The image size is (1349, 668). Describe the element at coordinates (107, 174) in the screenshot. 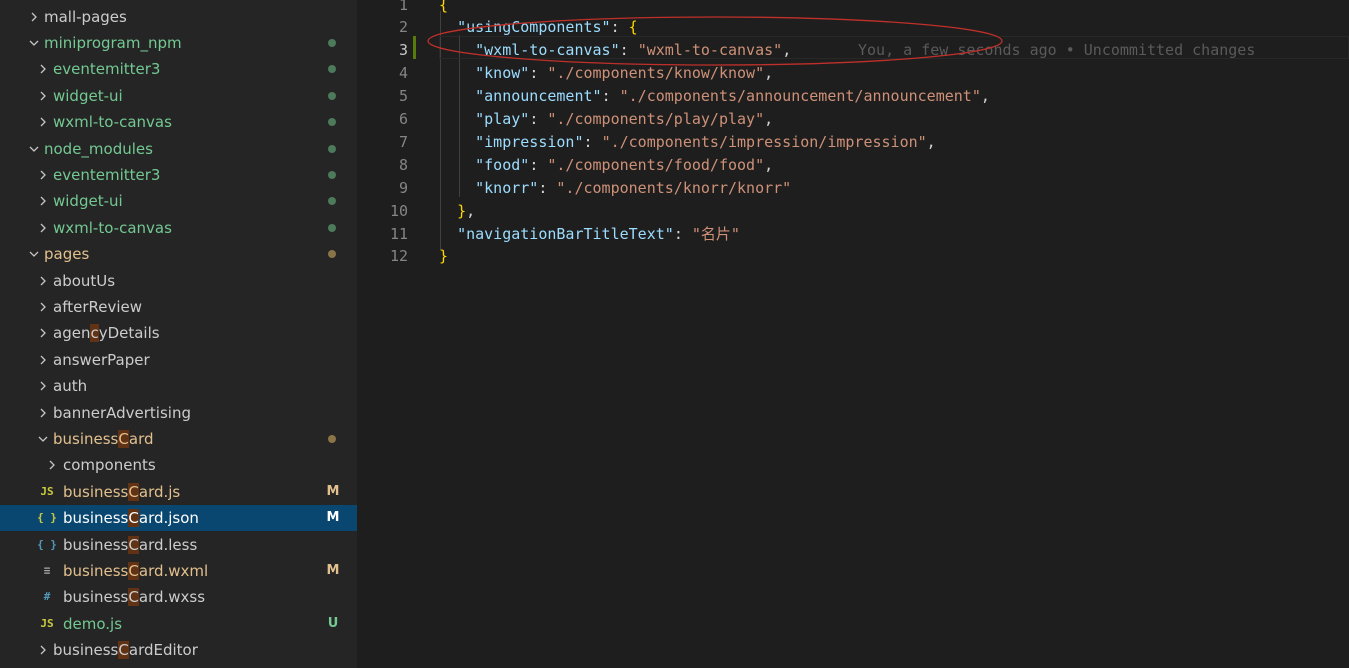

I see `tree-item-label: eventemitter3` at that location.